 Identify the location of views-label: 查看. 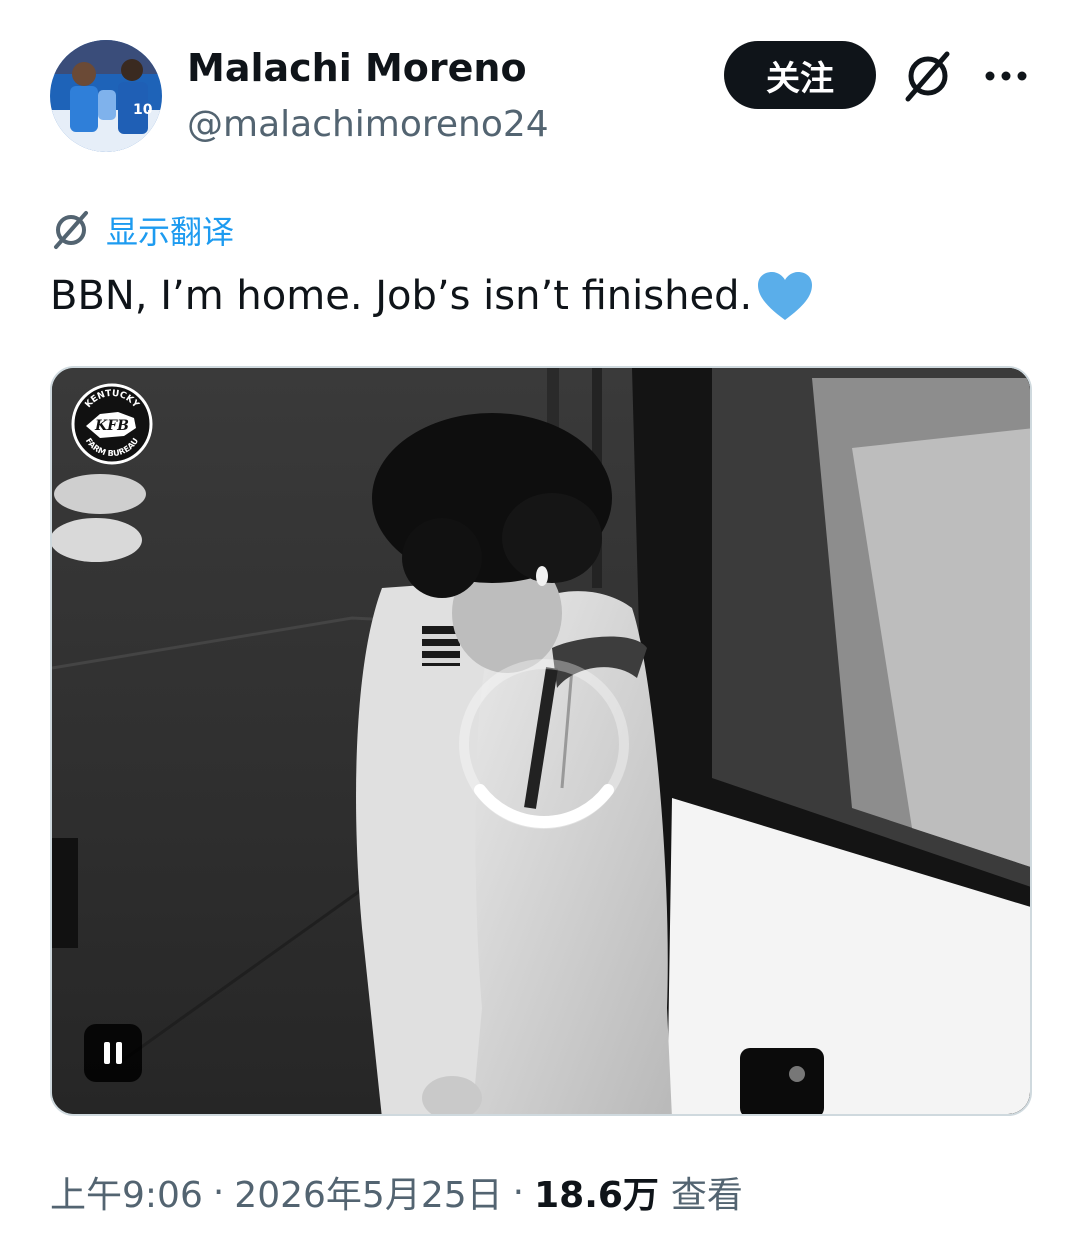
(706, 1195).